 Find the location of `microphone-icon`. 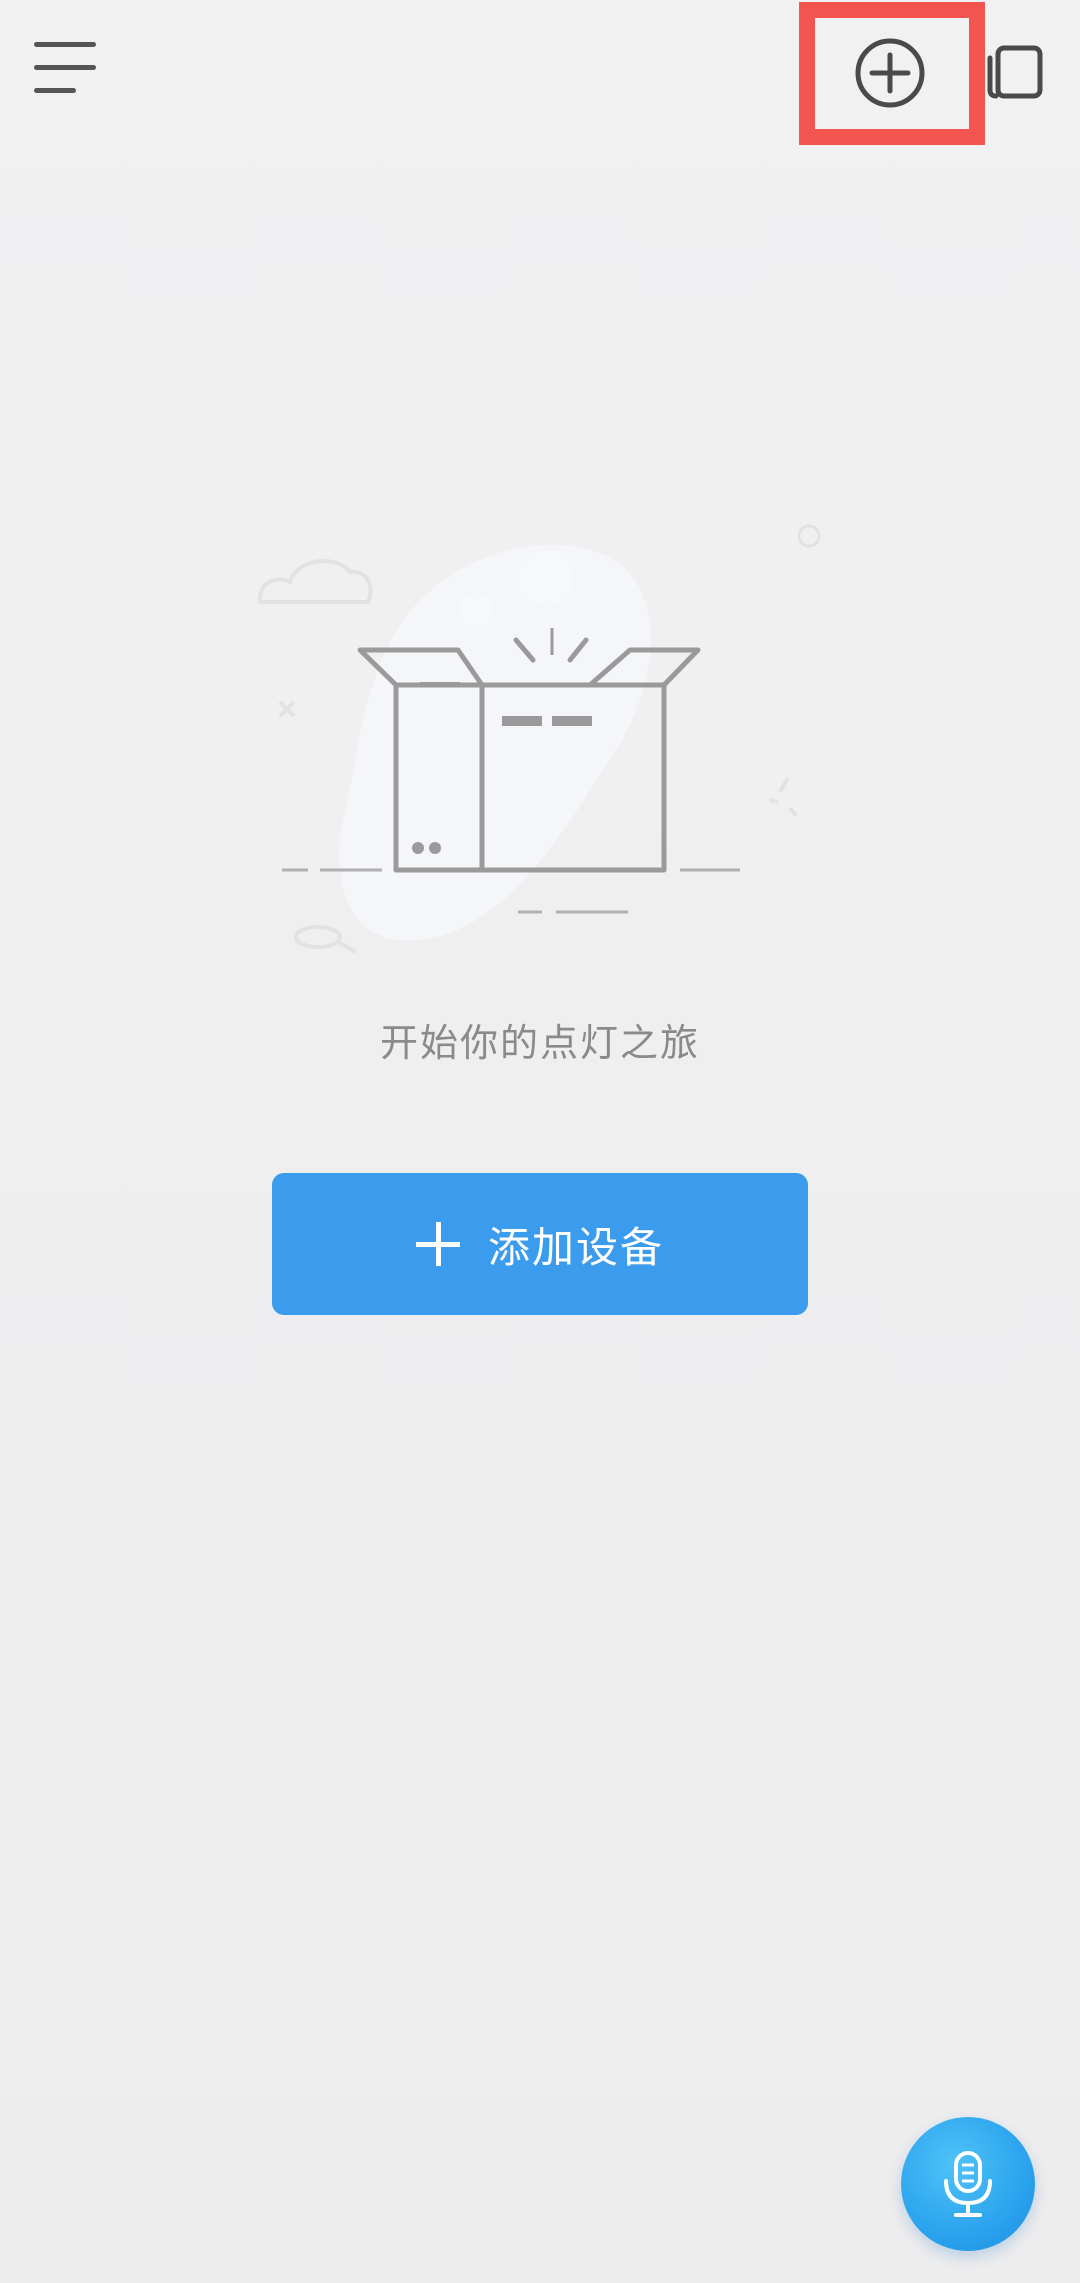

microphone-icon is located at coordinates (968, 2184).